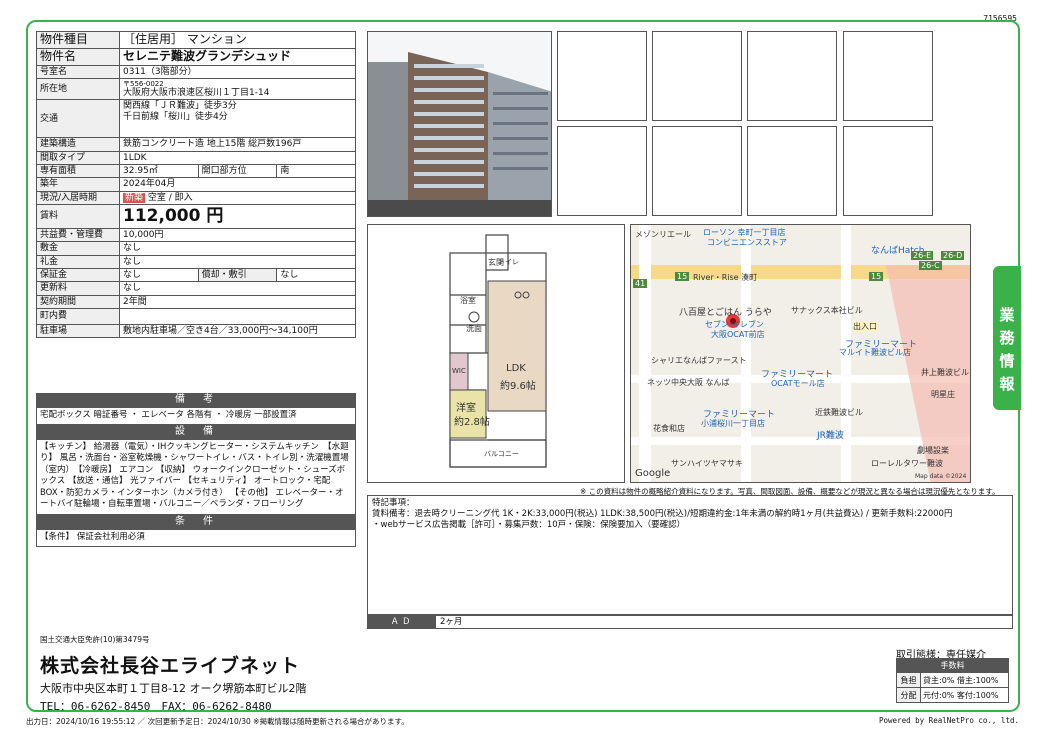 The image size is (1049, 738). Describe the element at coordinates (933, 450) in the screenshot. I see `map-label: 劇場設楽` at that location.